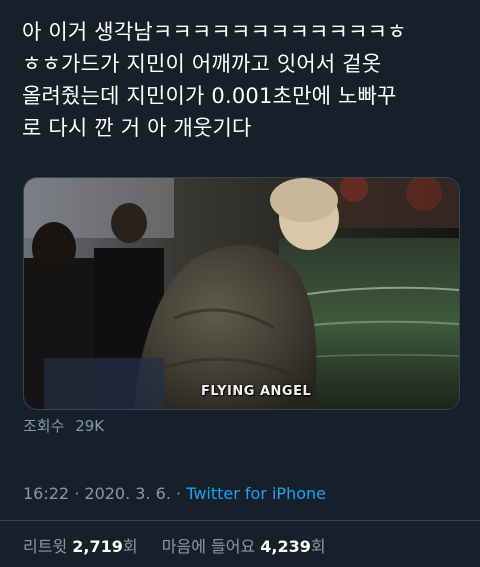 The image size is (480, 567). I want to click on view-count-value: 29K, so click(90, 426).